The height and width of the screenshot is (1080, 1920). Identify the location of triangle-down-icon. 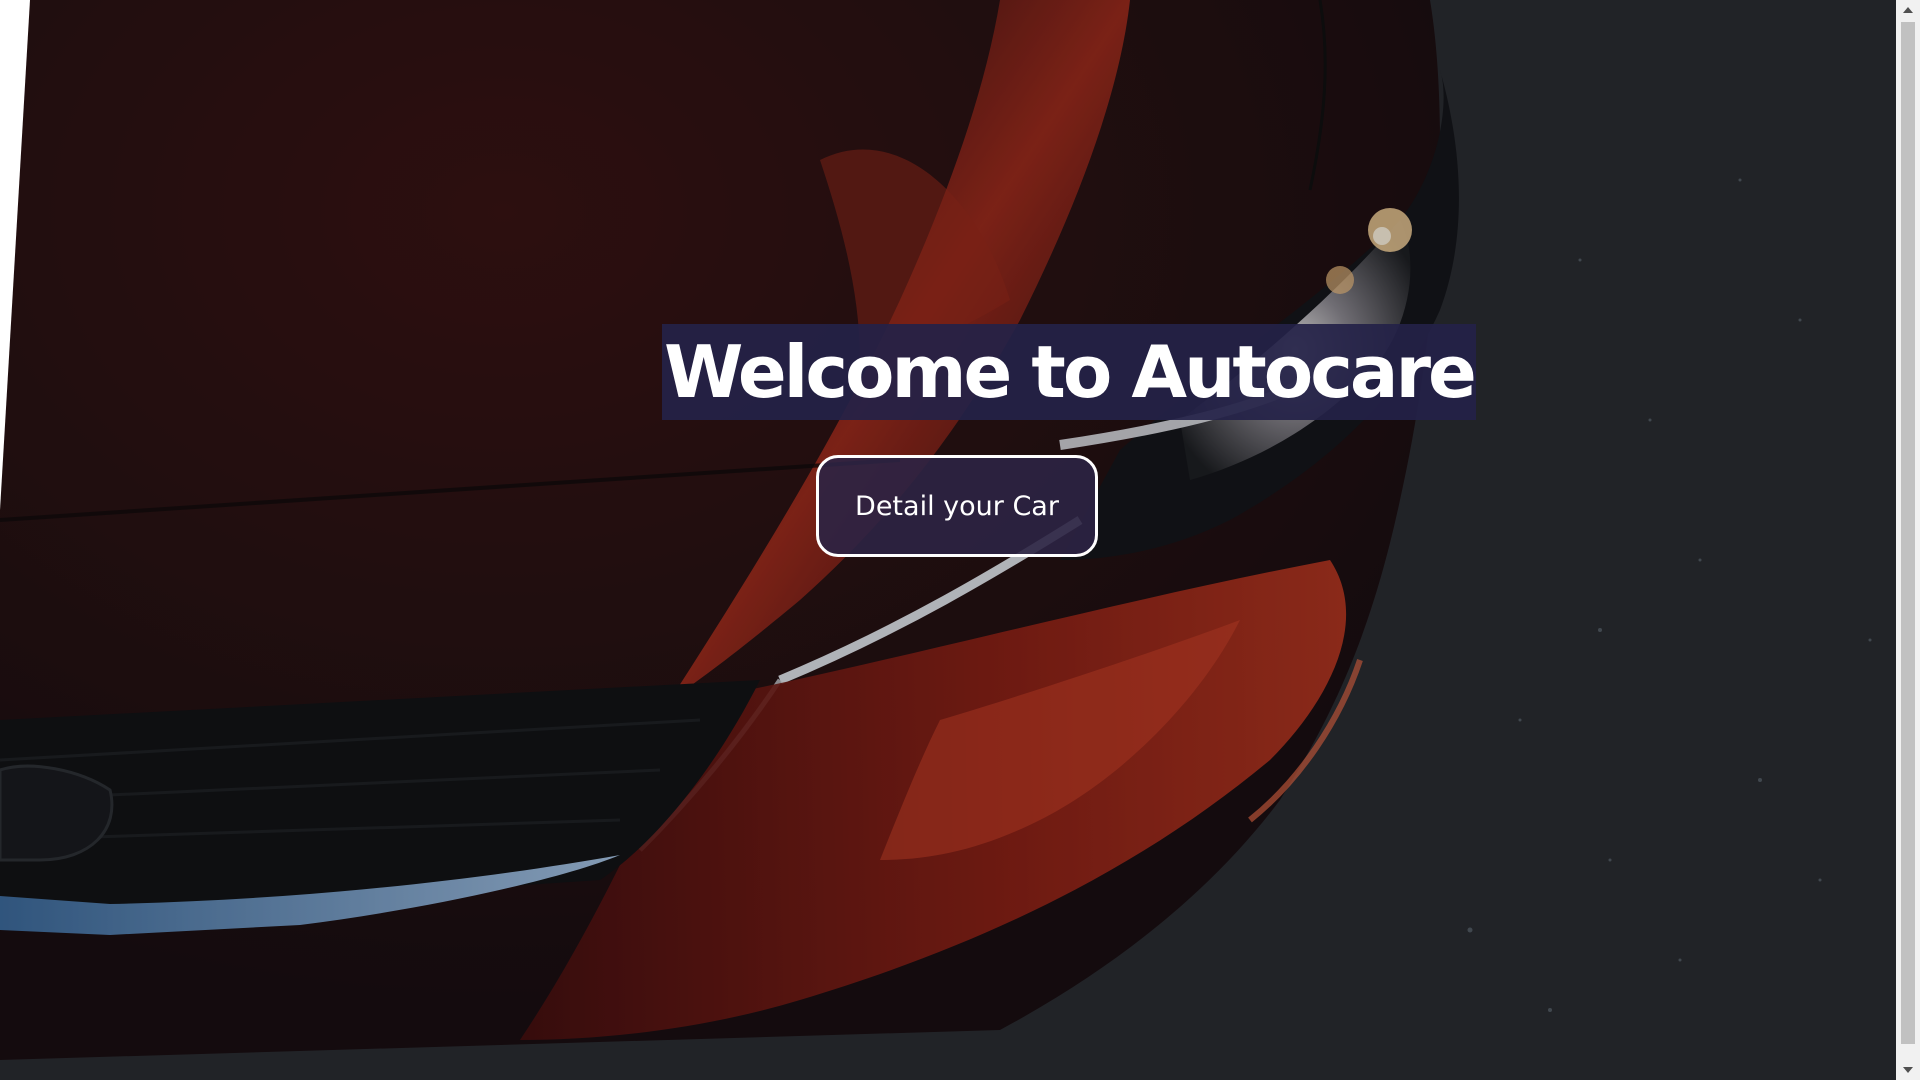
(1908, 1070).